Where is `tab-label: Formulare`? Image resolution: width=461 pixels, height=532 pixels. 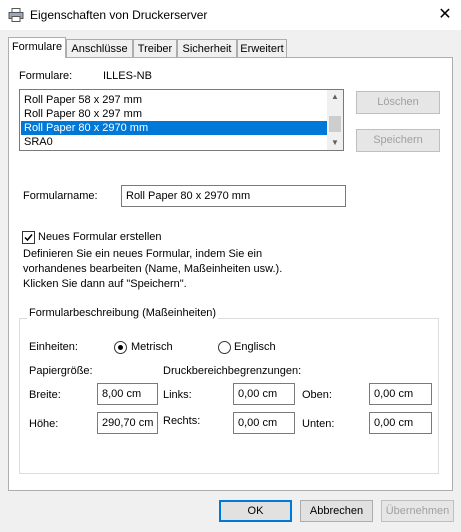
tab-label: Formulare is located at coordinates (37, 47).